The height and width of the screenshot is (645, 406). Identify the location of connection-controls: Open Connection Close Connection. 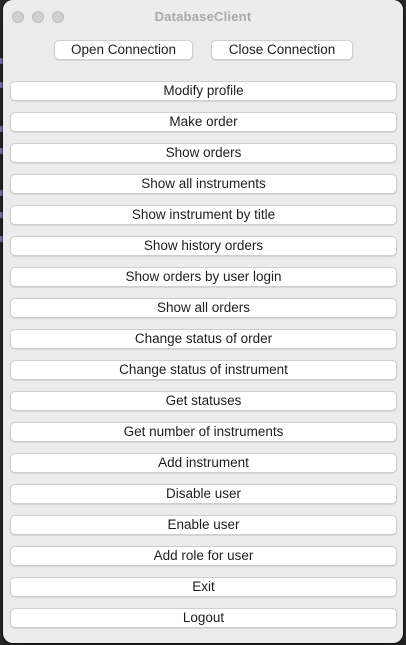
(203, 50).